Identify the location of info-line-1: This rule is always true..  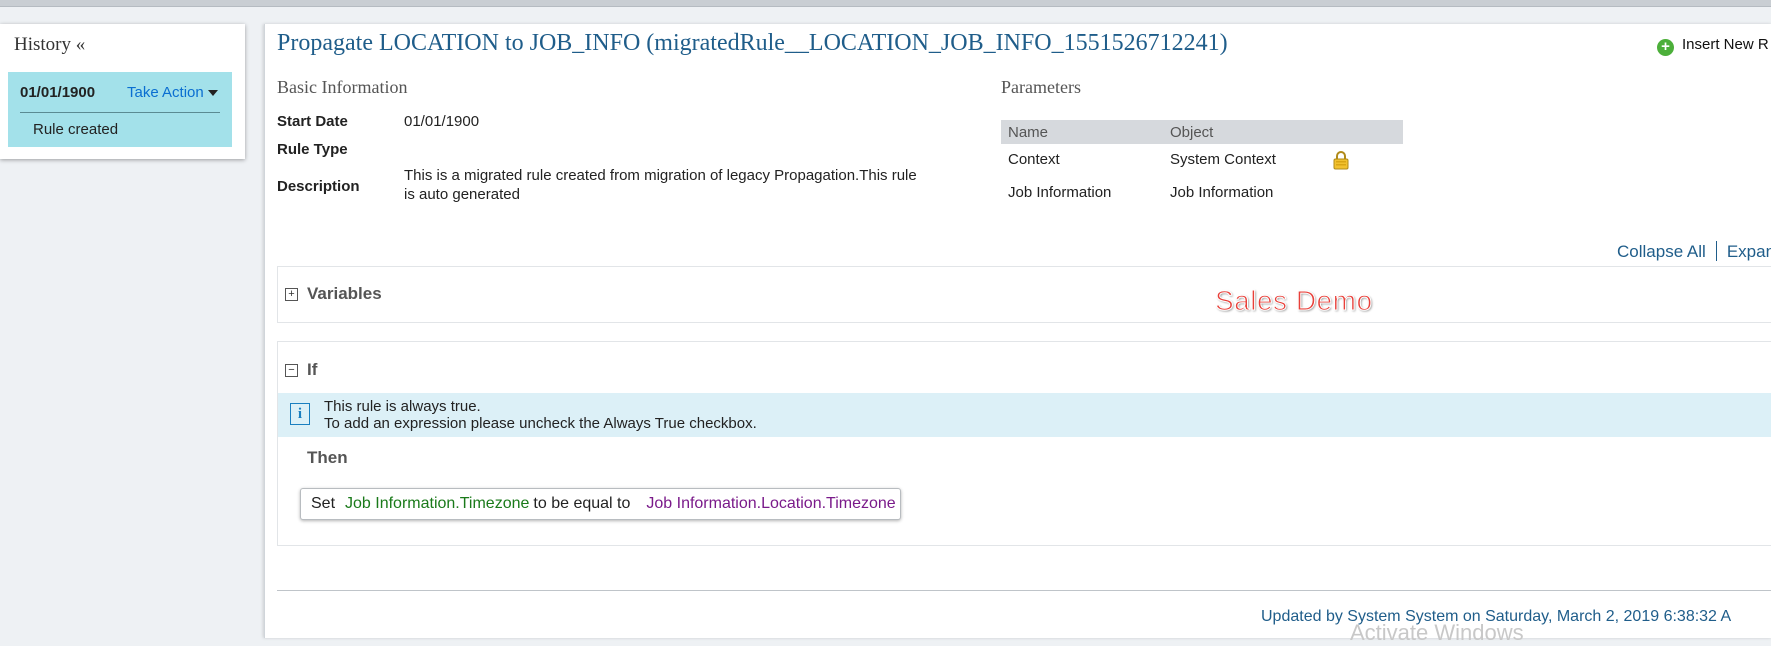
(402, 406).